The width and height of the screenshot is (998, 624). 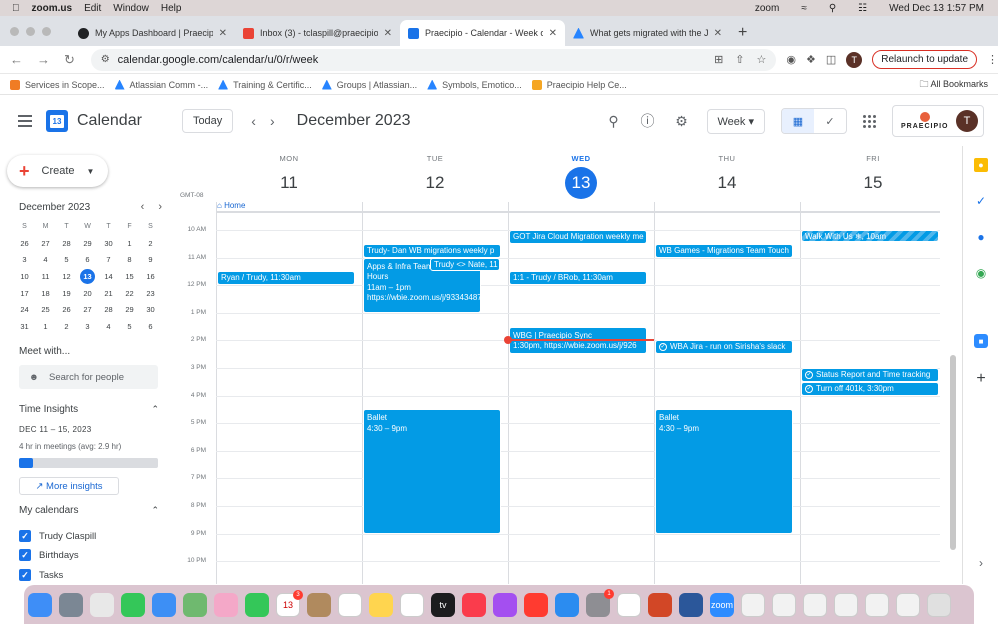 What do you see at coordinates (66, 293) in the screenshot?
I see `mini-day: 19` at bounding box center [66, 293].